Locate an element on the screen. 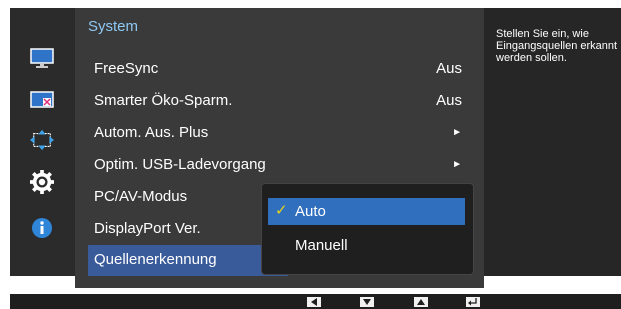  source-detection-dropdown: ✓ Auto Manuell is located at coordinates (367, 229).